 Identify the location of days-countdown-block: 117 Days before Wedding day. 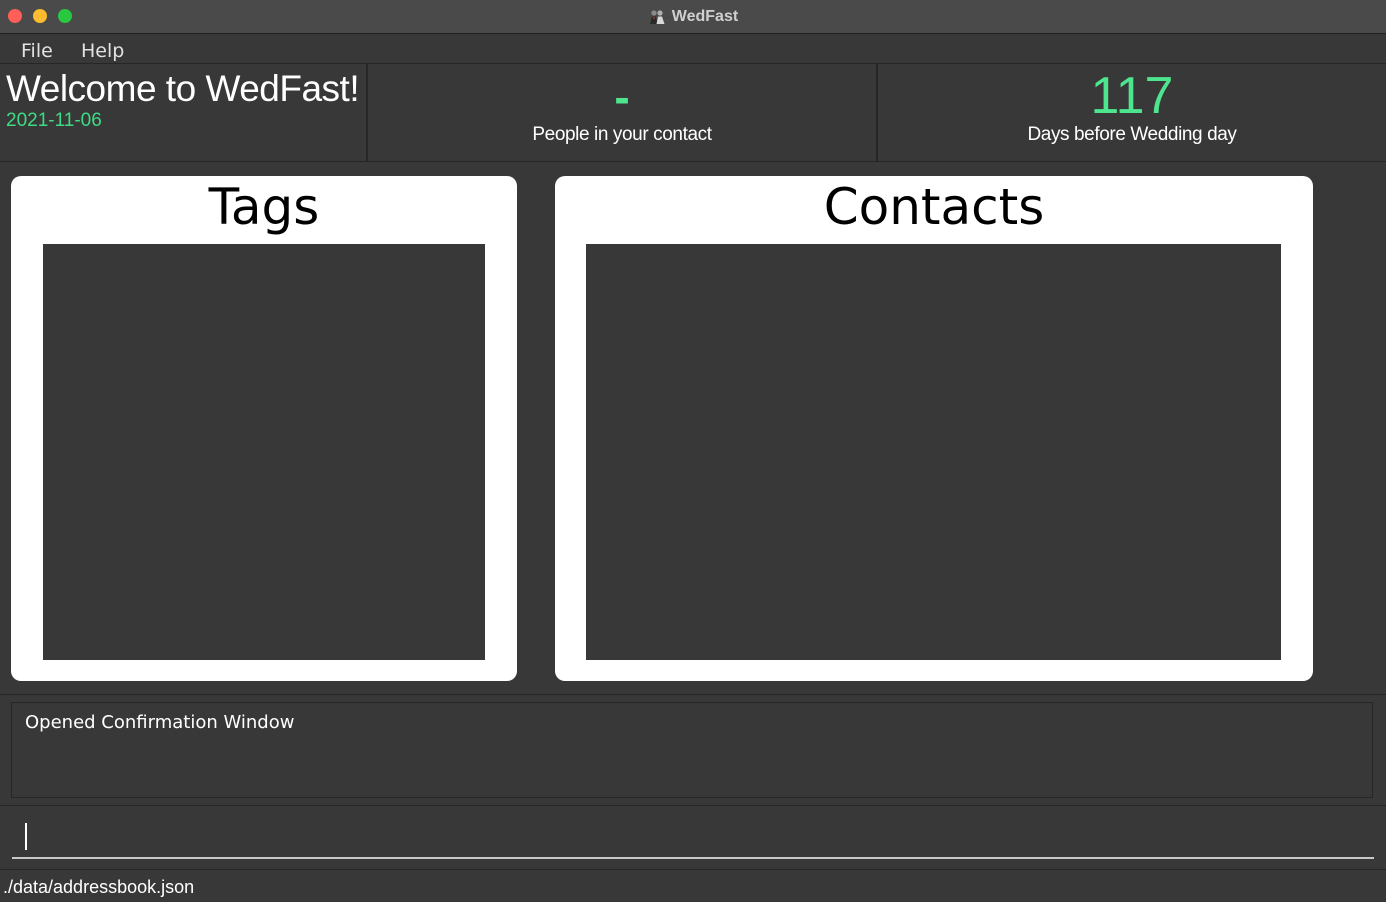
(1132, 112).